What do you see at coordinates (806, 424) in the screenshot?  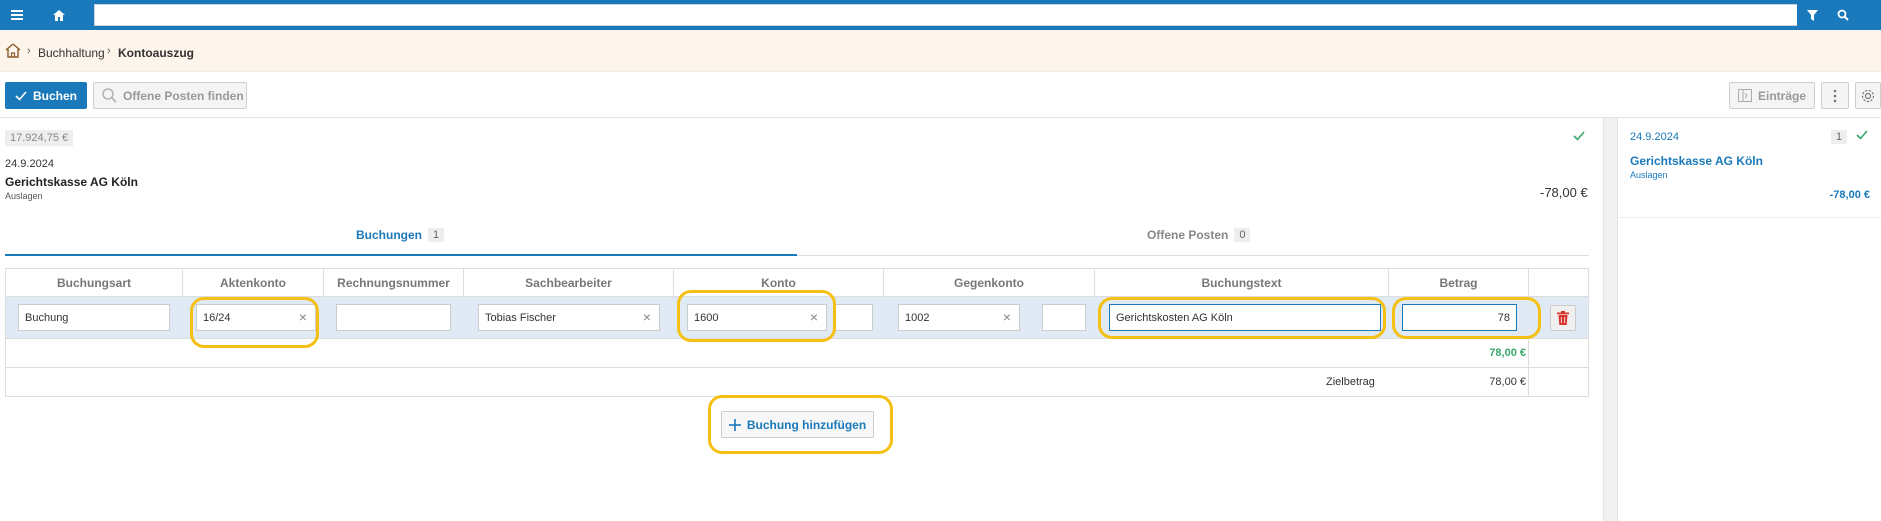 I see `add-booking-label: Buchung hinzufügen` at bounding box center [806, 424].